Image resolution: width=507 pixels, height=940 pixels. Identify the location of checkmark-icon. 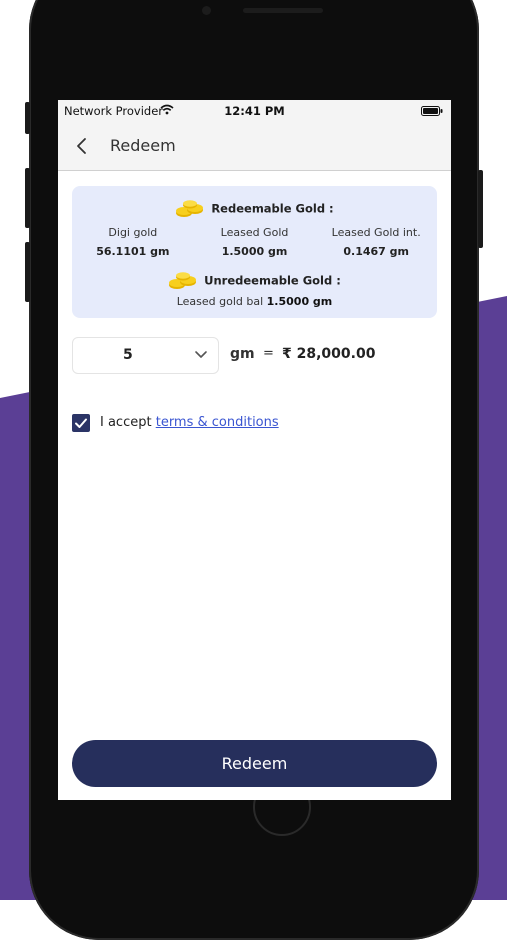
(81, 423).